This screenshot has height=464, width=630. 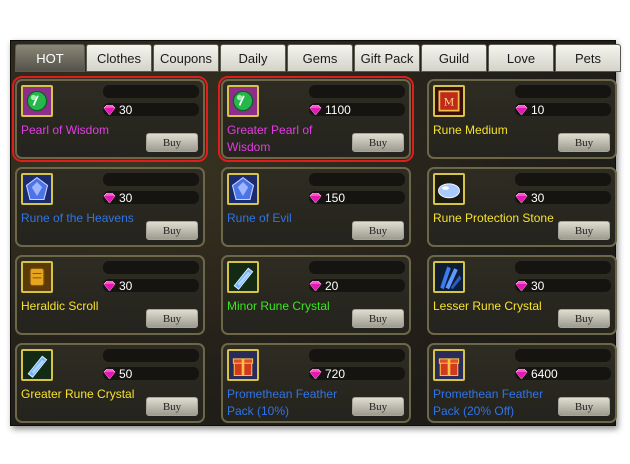 What do you see at coordinates (110, 383) in the screenshot?
I see `shop-item-card: 50 Greater Rune Crystal Buy` at bounding box center [110, 383].